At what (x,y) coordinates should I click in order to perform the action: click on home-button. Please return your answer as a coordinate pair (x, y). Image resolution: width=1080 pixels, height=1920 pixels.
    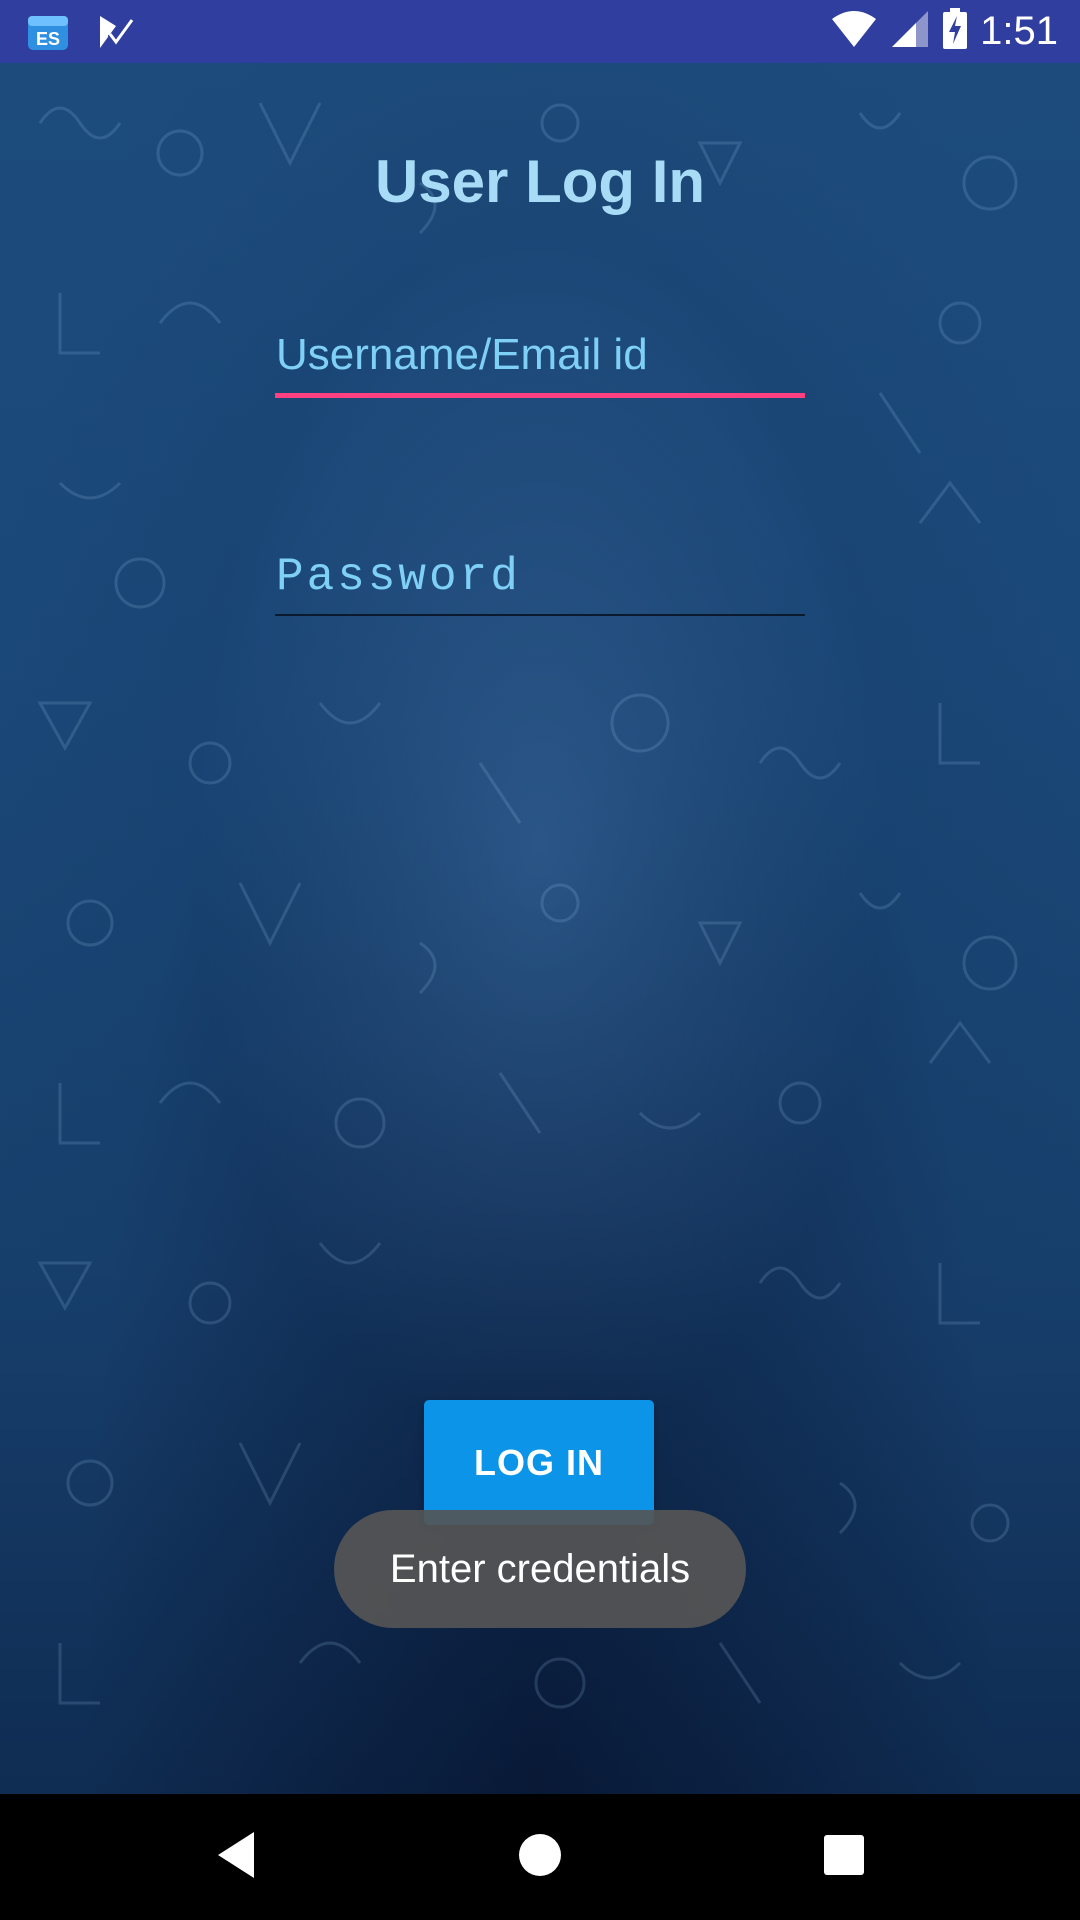
    Looking at the image, I should click on (540, 1857).